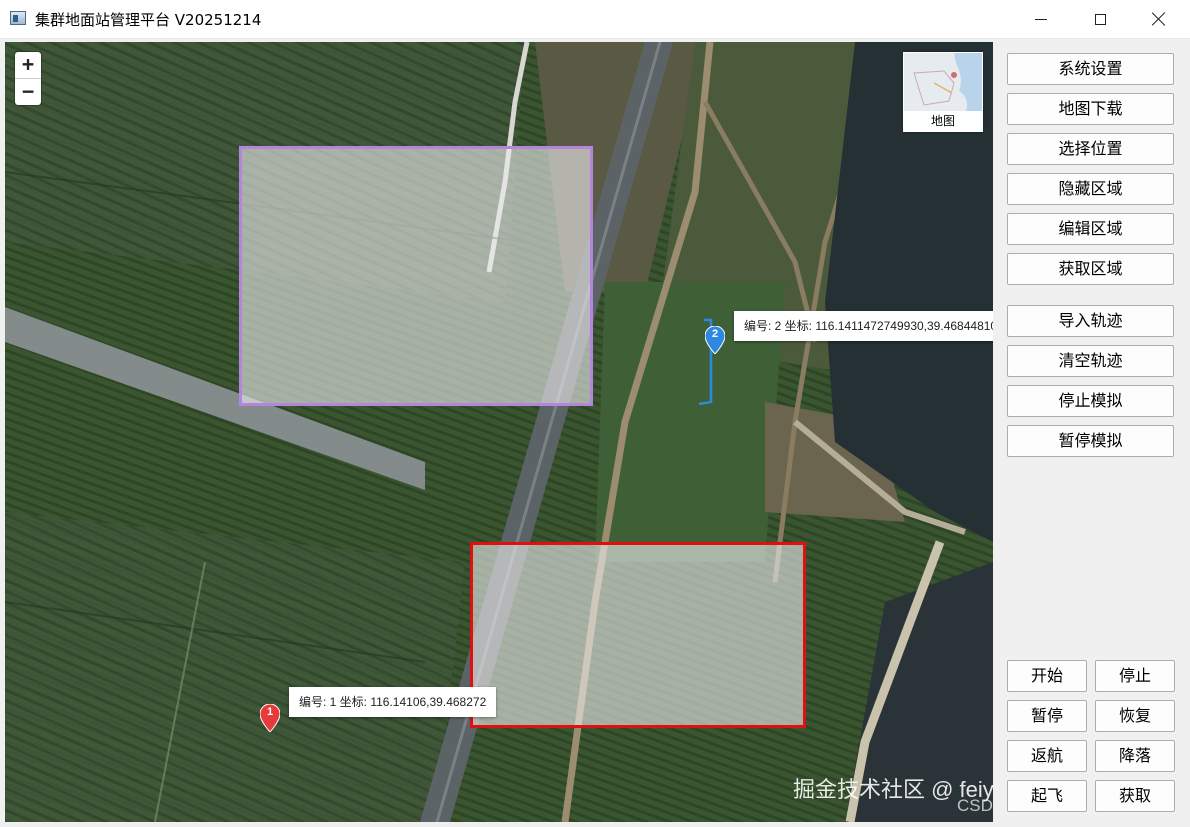 This screenshot has height=827, width=1190. Describe the element at coordinates (1047, 716) in the screenshot. I see `pause-button: 暂停` at that location.